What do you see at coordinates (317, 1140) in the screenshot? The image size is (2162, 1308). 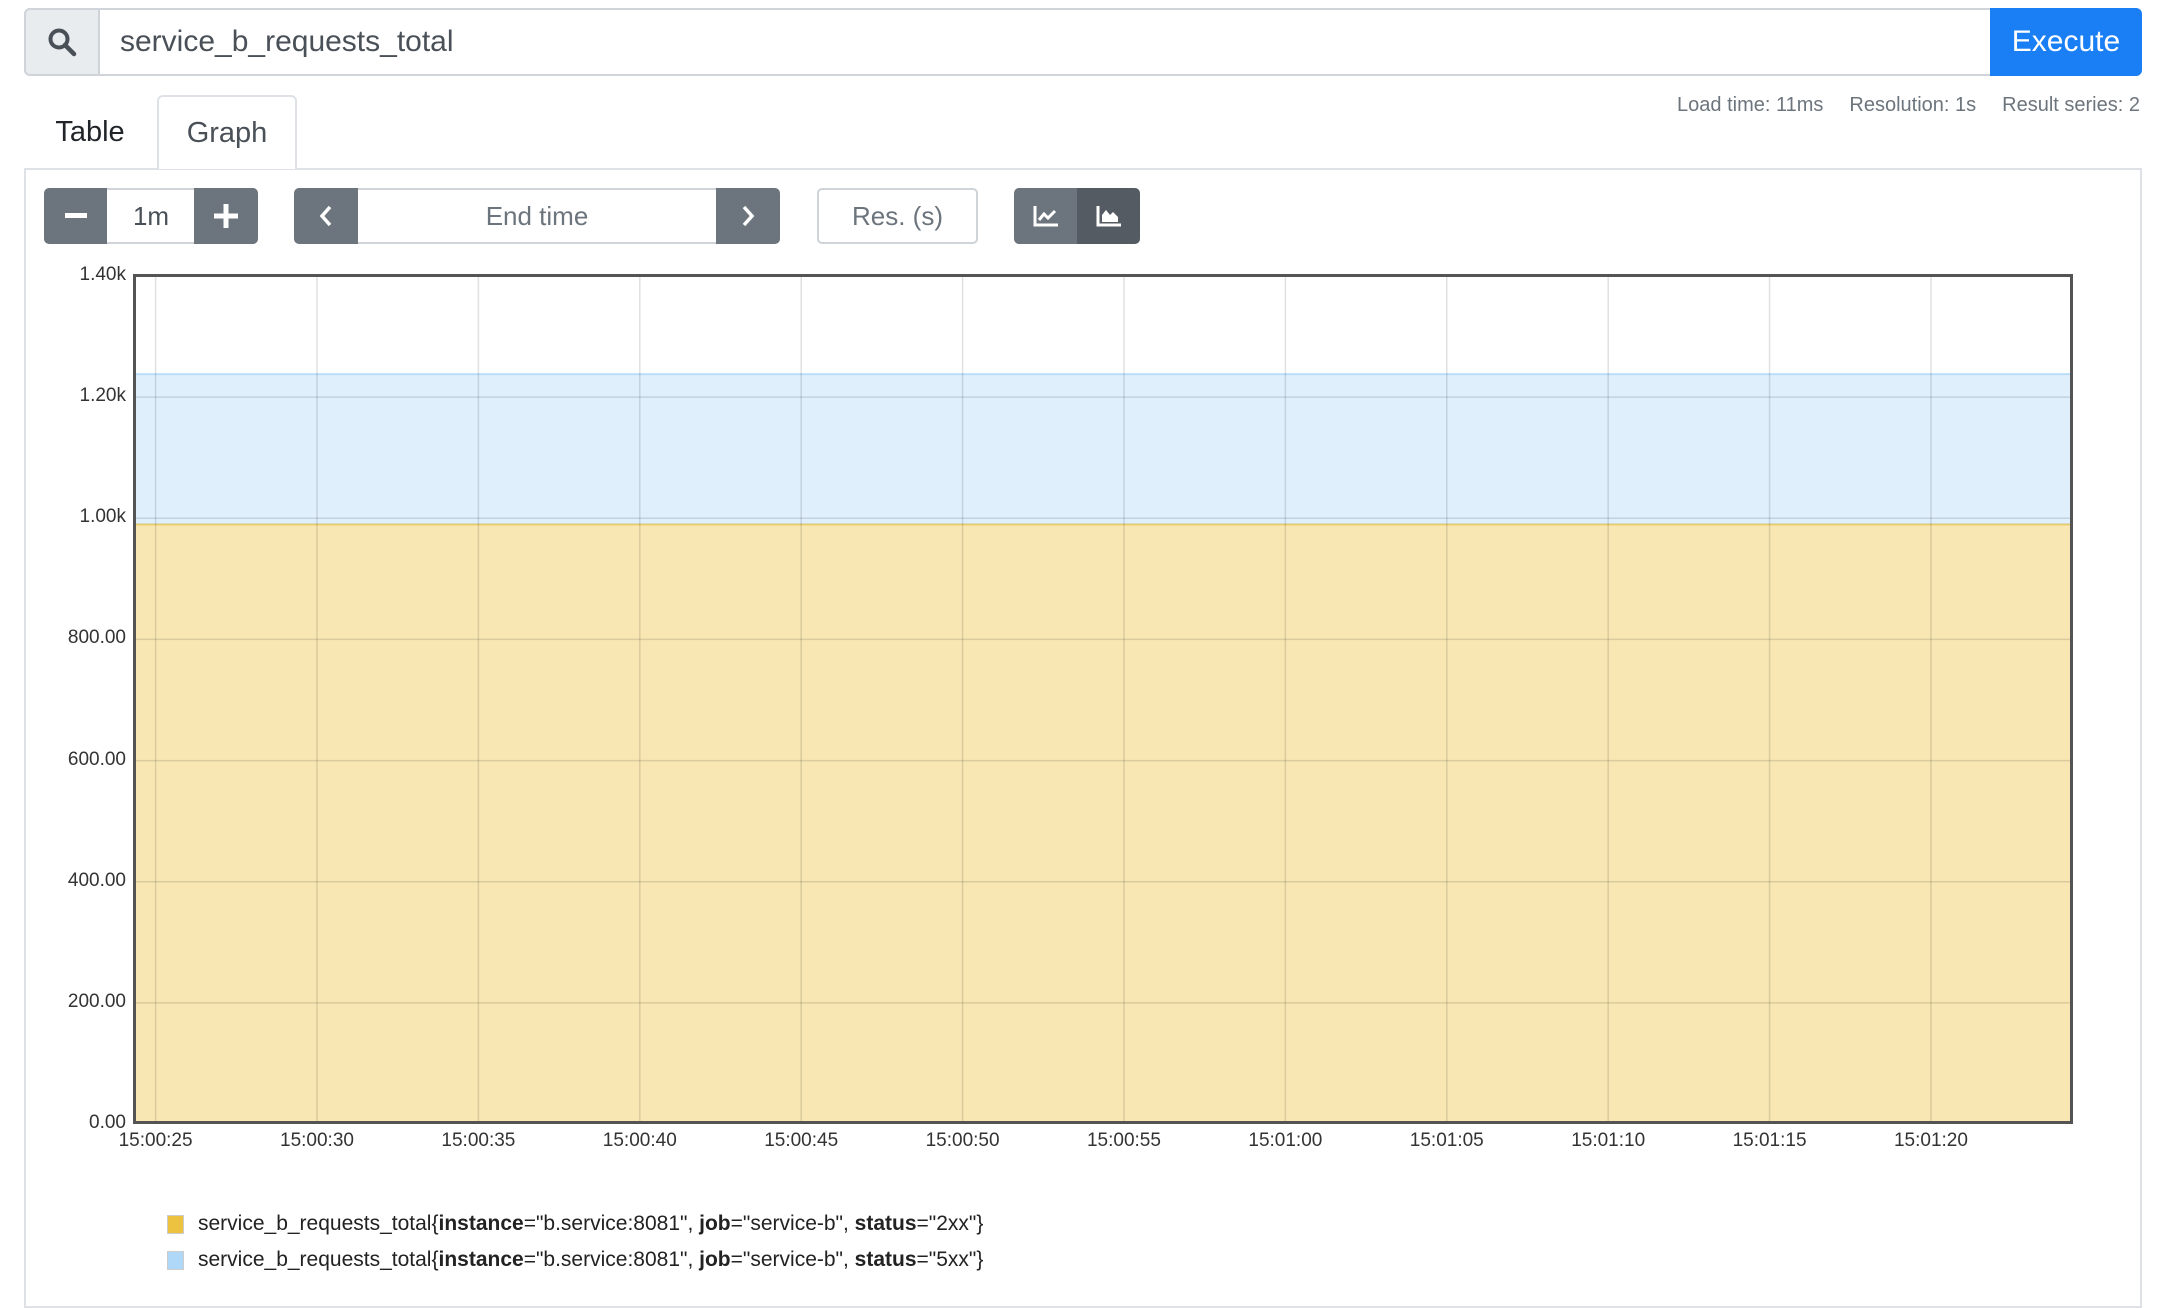 I see `x-tick-label: 15:00:30` at bounding box center [317, 1140].